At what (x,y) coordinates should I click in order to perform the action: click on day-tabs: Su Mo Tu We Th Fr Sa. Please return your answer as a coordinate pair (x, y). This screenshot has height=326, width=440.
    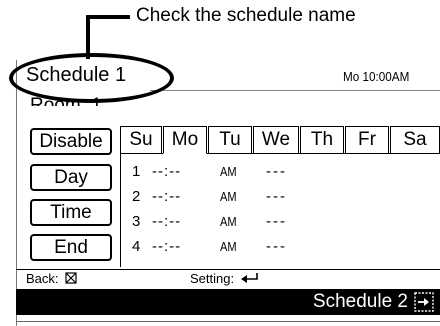
    Looking at the image, I should click on (280, 140).